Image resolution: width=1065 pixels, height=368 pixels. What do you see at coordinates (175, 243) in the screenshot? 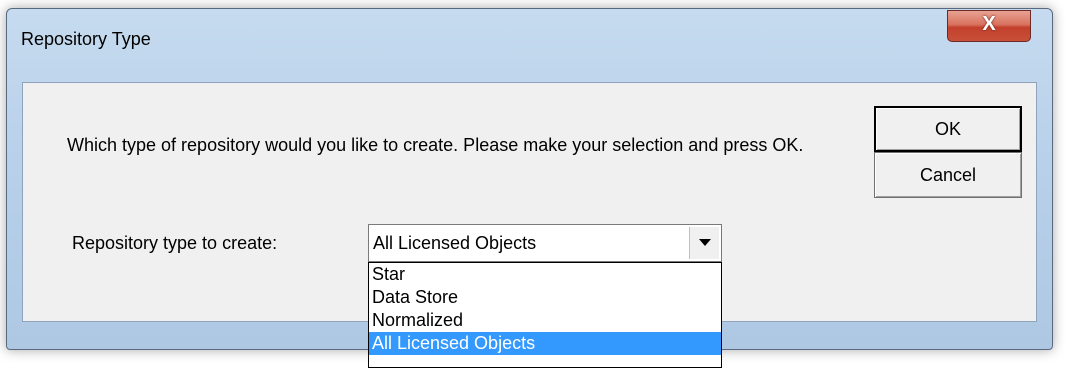
I see `repository-type-label: Repository type to create:` at bounding box center [175, 243].